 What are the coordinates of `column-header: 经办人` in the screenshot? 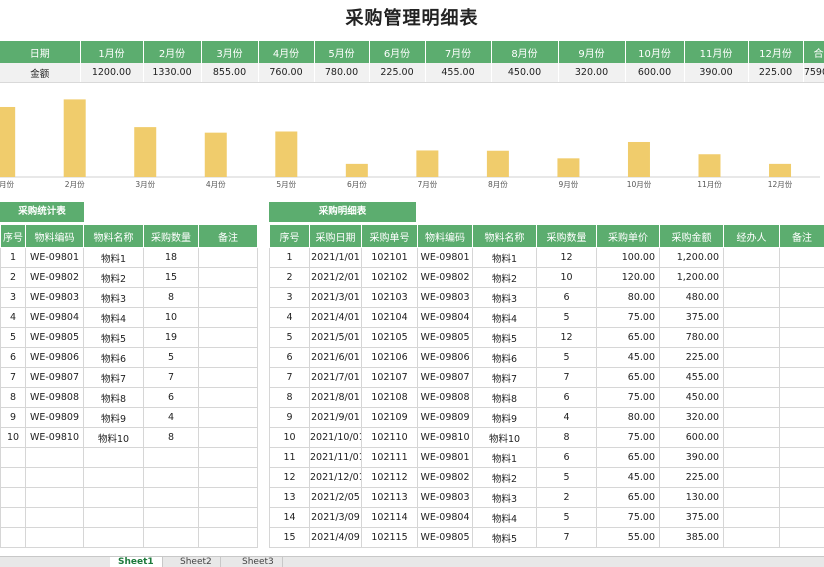 It's located at (752, 236).